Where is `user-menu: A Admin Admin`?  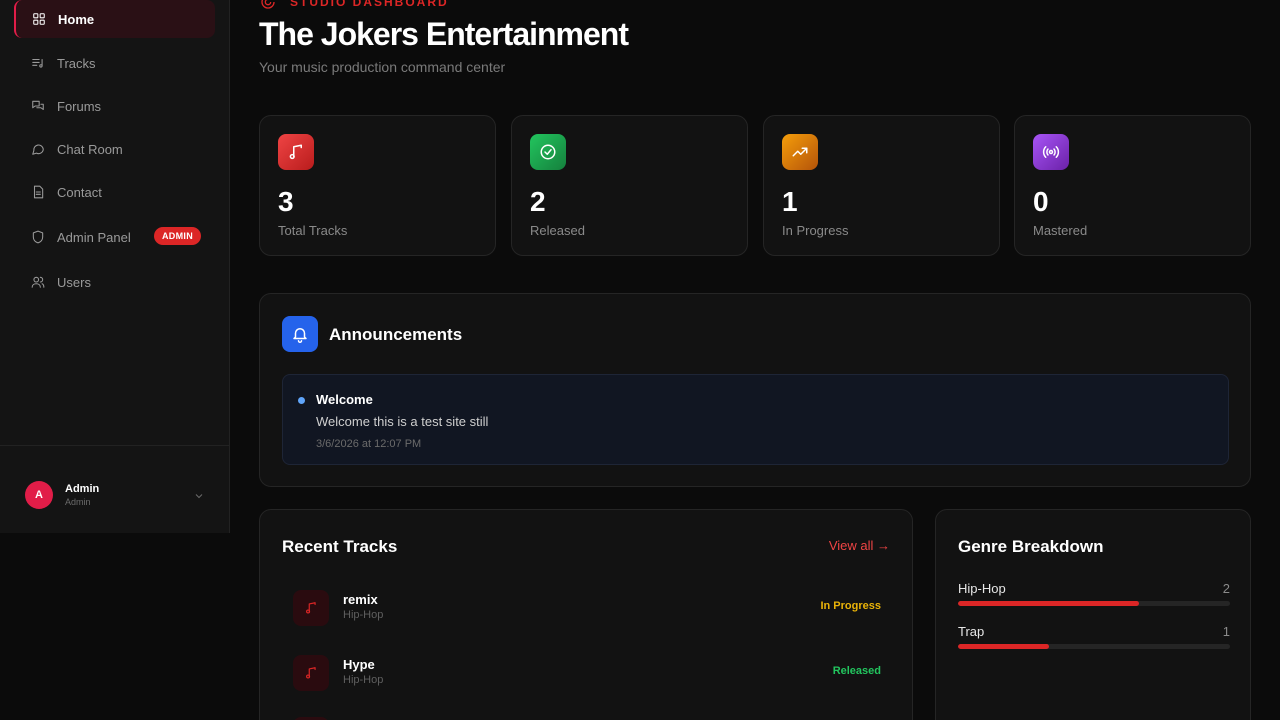
user-menu: A Admin Admin is located at coordinates (115, 495).